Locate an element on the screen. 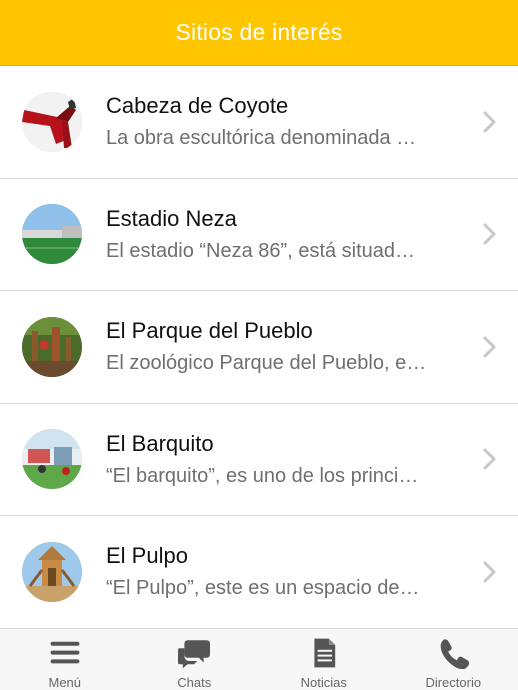  tab-chats: Chats is located at coordinates (195, 659).